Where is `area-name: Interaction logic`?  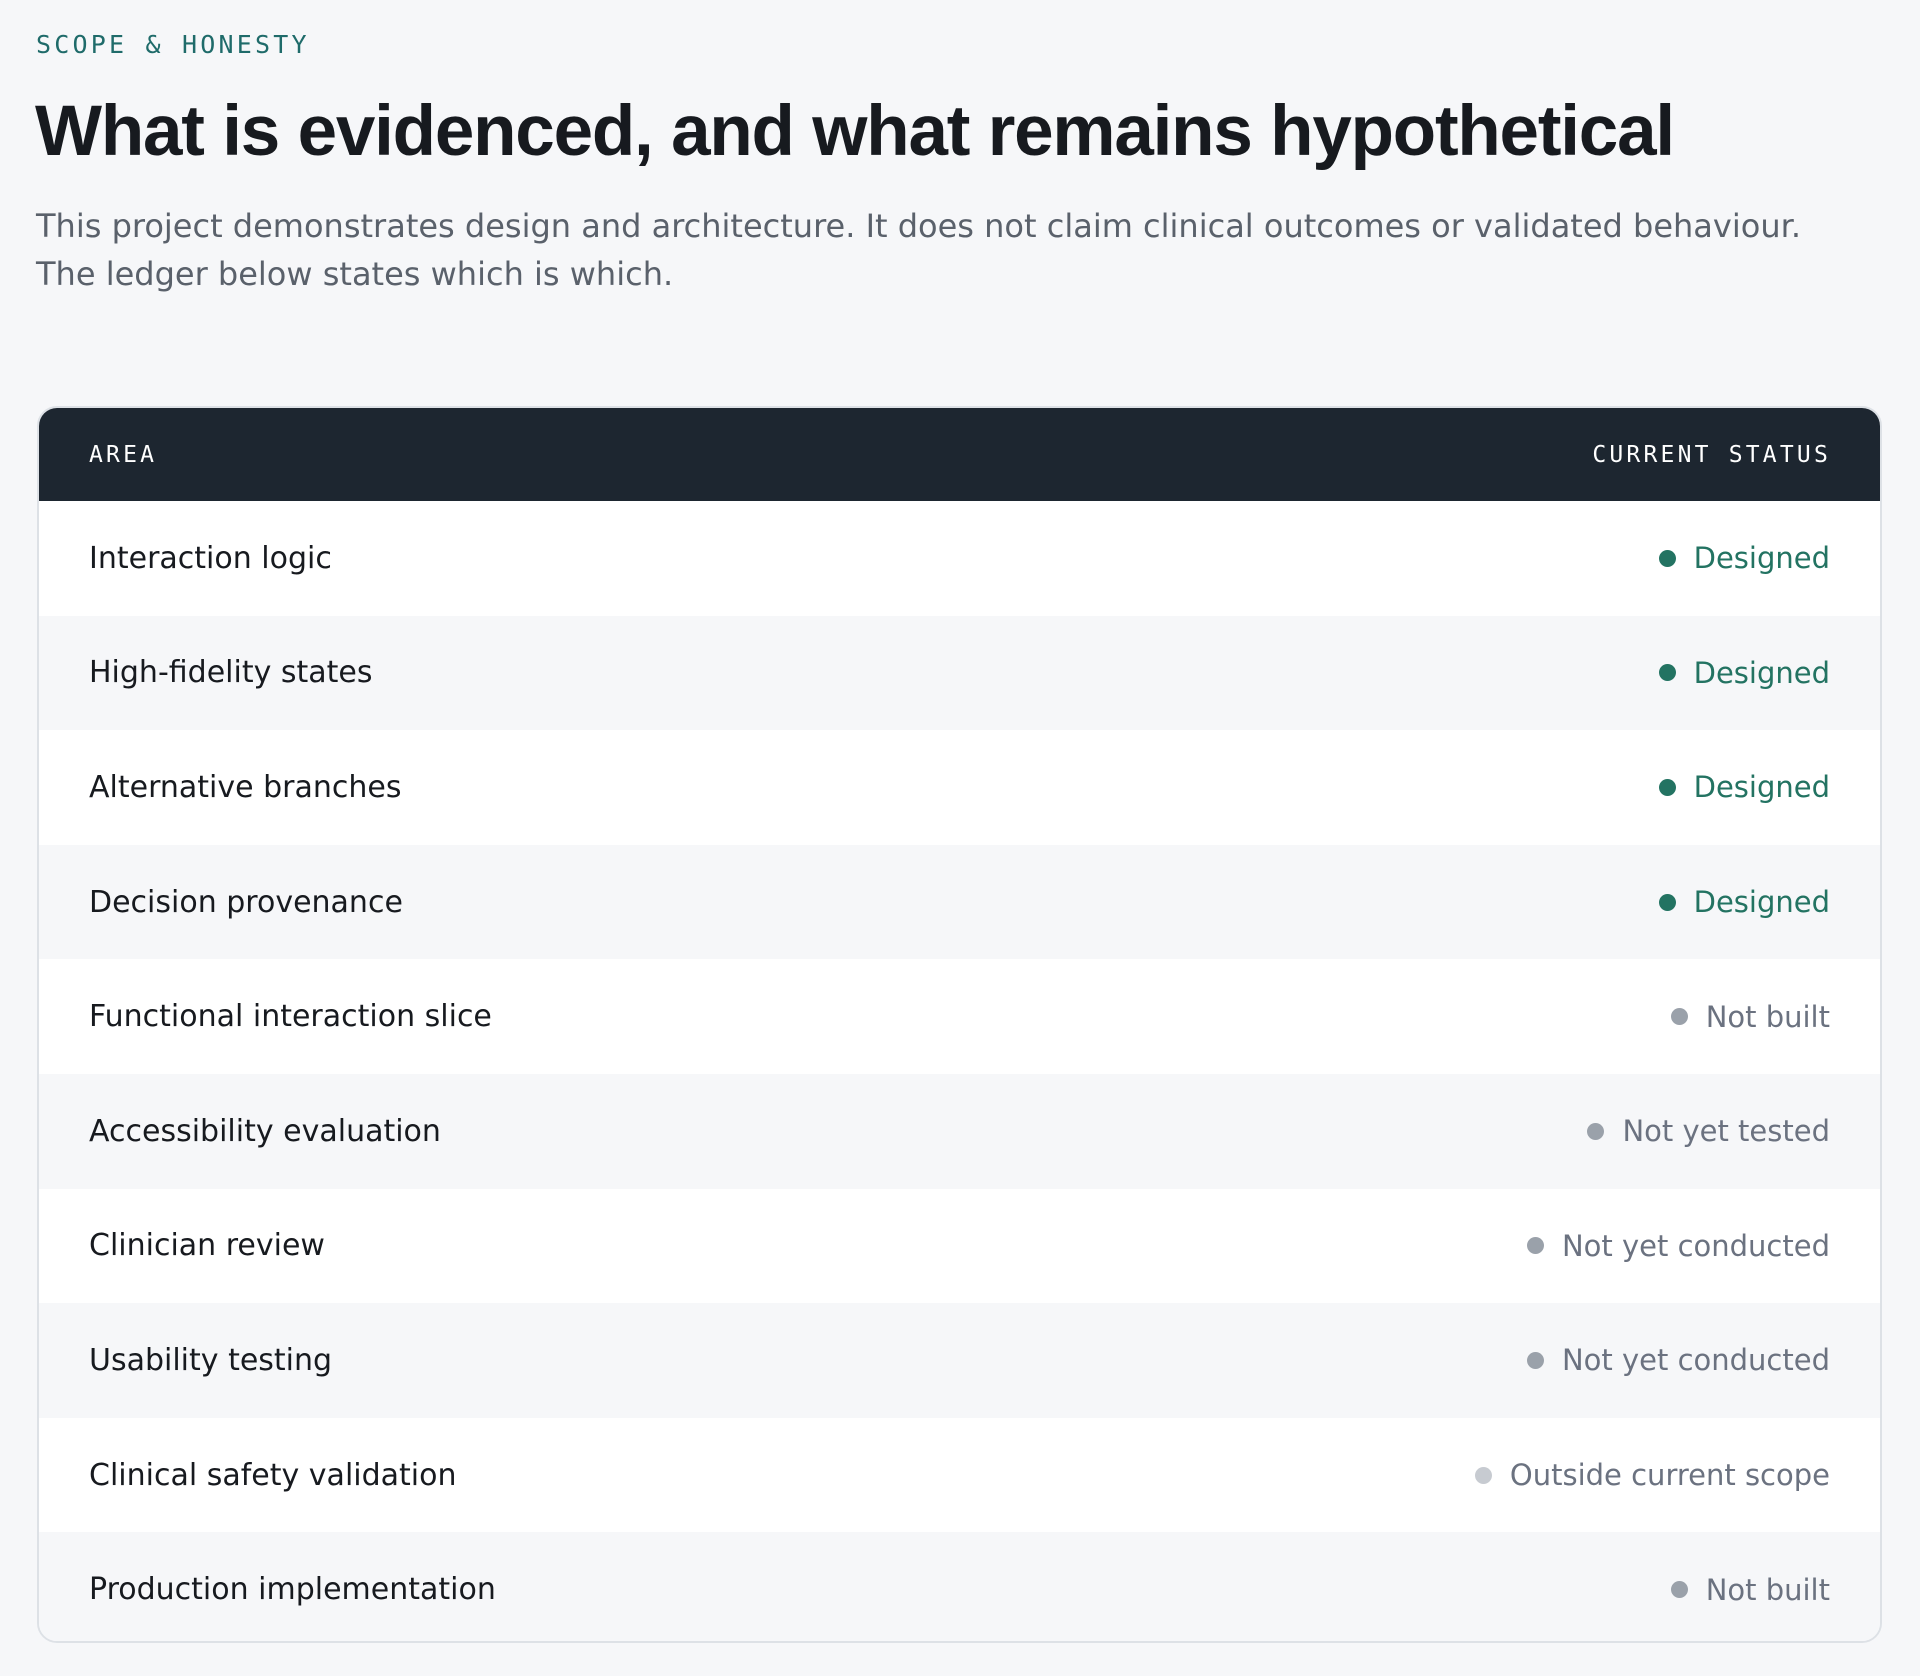
area-name: Interaction logic is located at coordinates (210, 558).